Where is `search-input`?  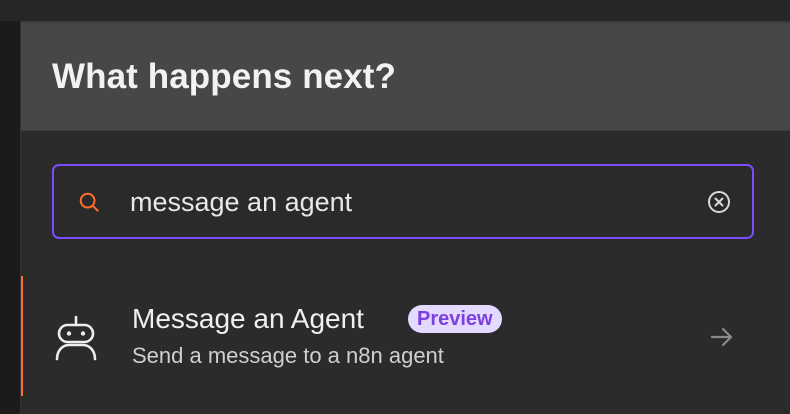 search-input is located at coordinates (410, 202).